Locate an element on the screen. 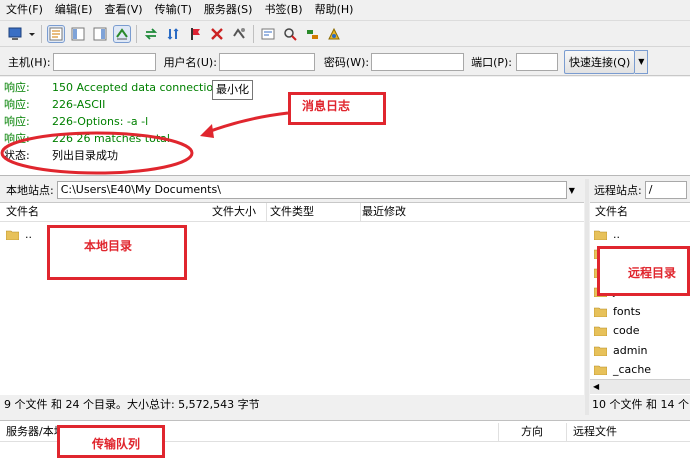  list-item: admin is located at coordinates (620, 350).